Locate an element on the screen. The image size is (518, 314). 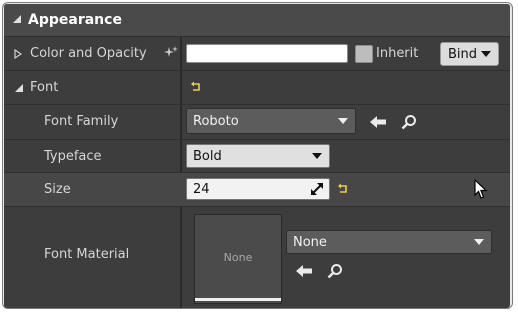
color-opacity-row: Color and Opacity Inherit Bind is located at coordinates (257, 54).